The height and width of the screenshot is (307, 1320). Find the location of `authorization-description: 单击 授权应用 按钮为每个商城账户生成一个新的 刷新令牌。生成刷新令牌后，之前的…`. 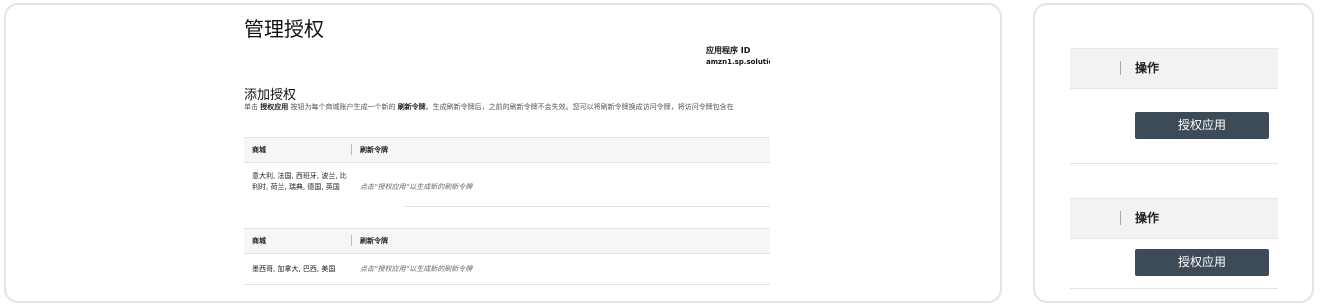

authorization-description: 单击 授权应用 按钮为每个商城账户生成一个新的 刷新令牌。生成刷新令牌后，之前的… is located at coordinates (507, 107).